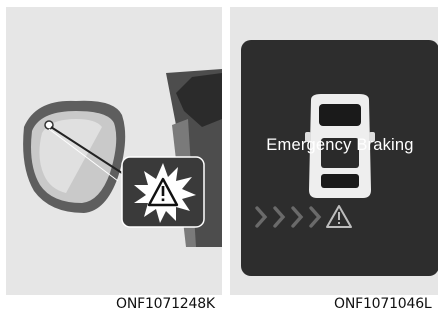 This screenshot has width=438, height=312. I want to click on vehicle-top-view, so click(315, 161).